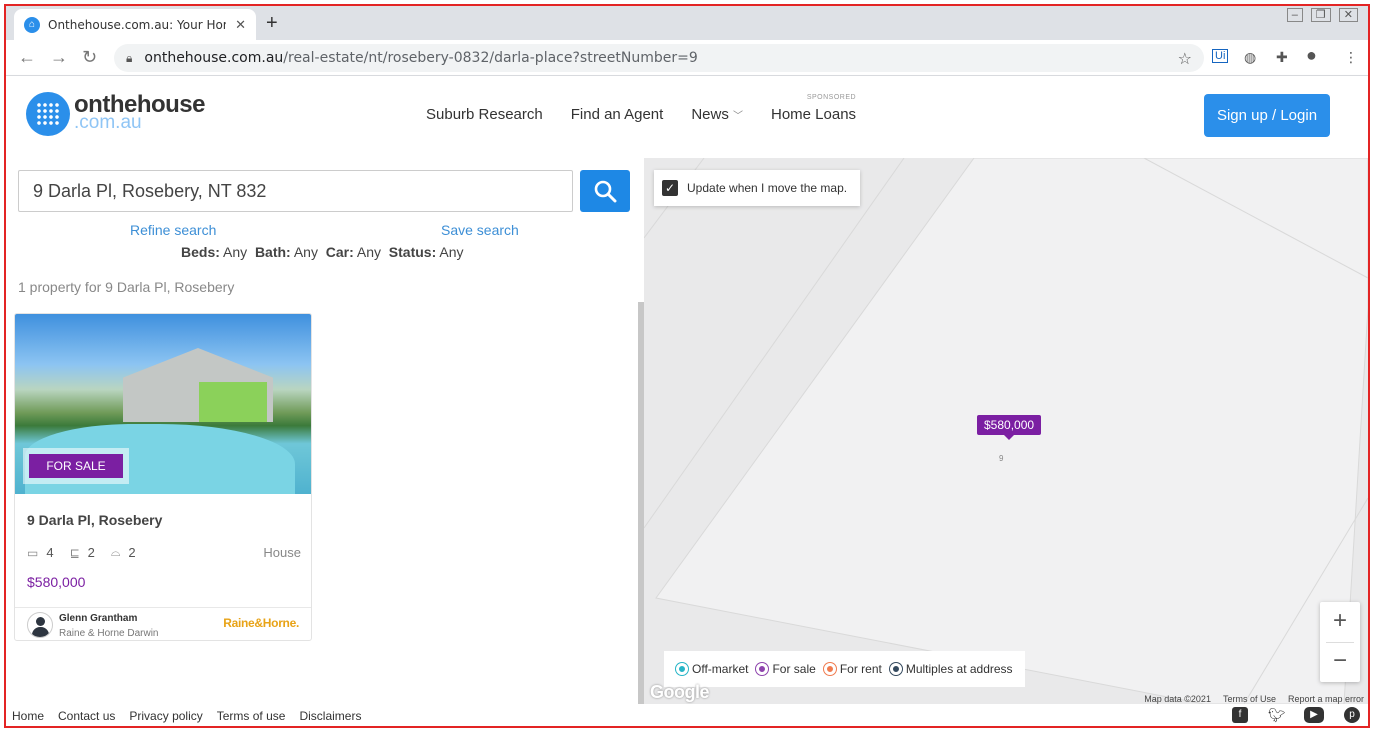 The image size is (1374, 732). I want to click on filter-summary: Beds: Any Bath: Any Car: Any Status: Any, so click(322, 252).